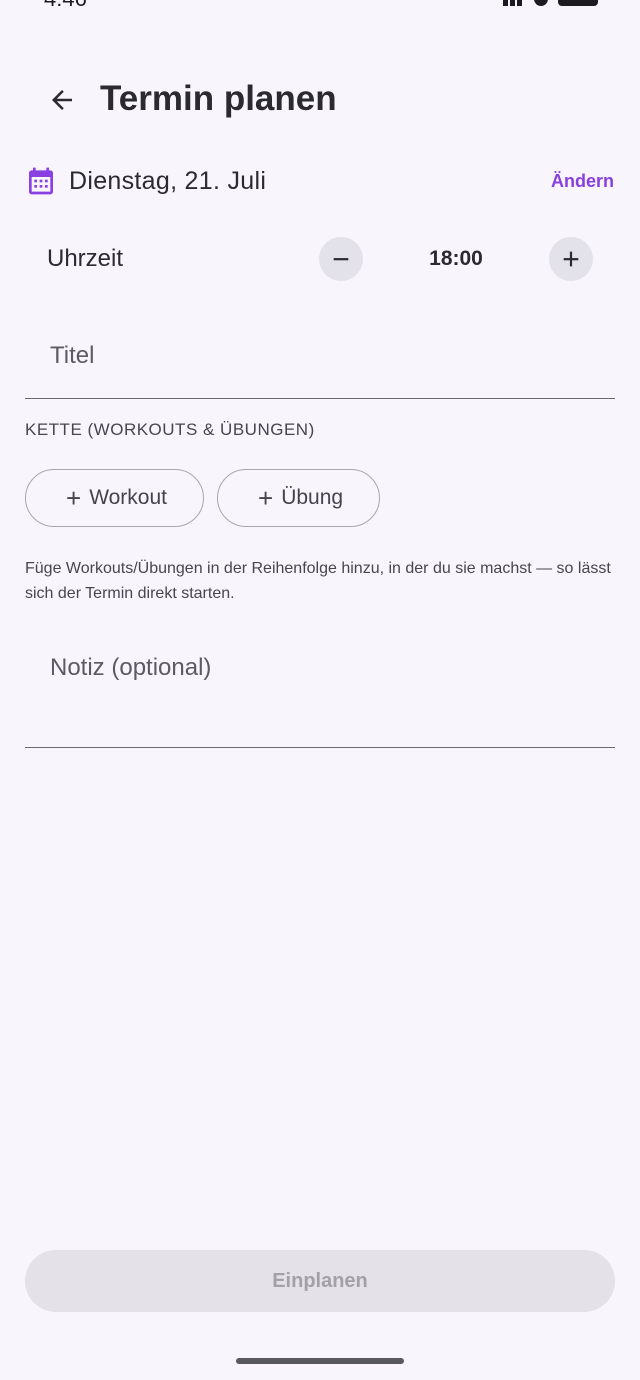  What do you see at coordinates (320, 687) in the screenshot?
I see `note-field: Notiz (optional)` at bounding box center [320, 687].